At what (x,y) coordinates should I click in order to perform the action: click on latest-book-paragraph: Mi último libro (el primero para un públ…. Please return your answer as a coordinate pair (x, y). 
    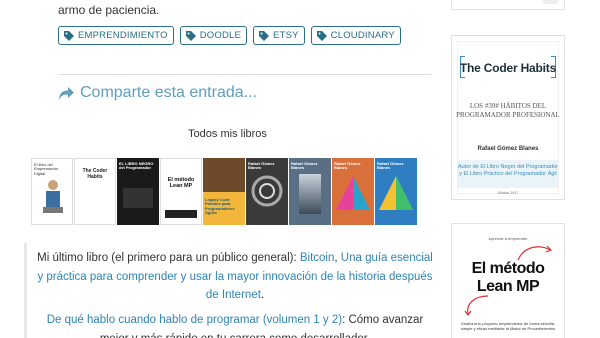
    Looking at the image, I should click on (235, 277).